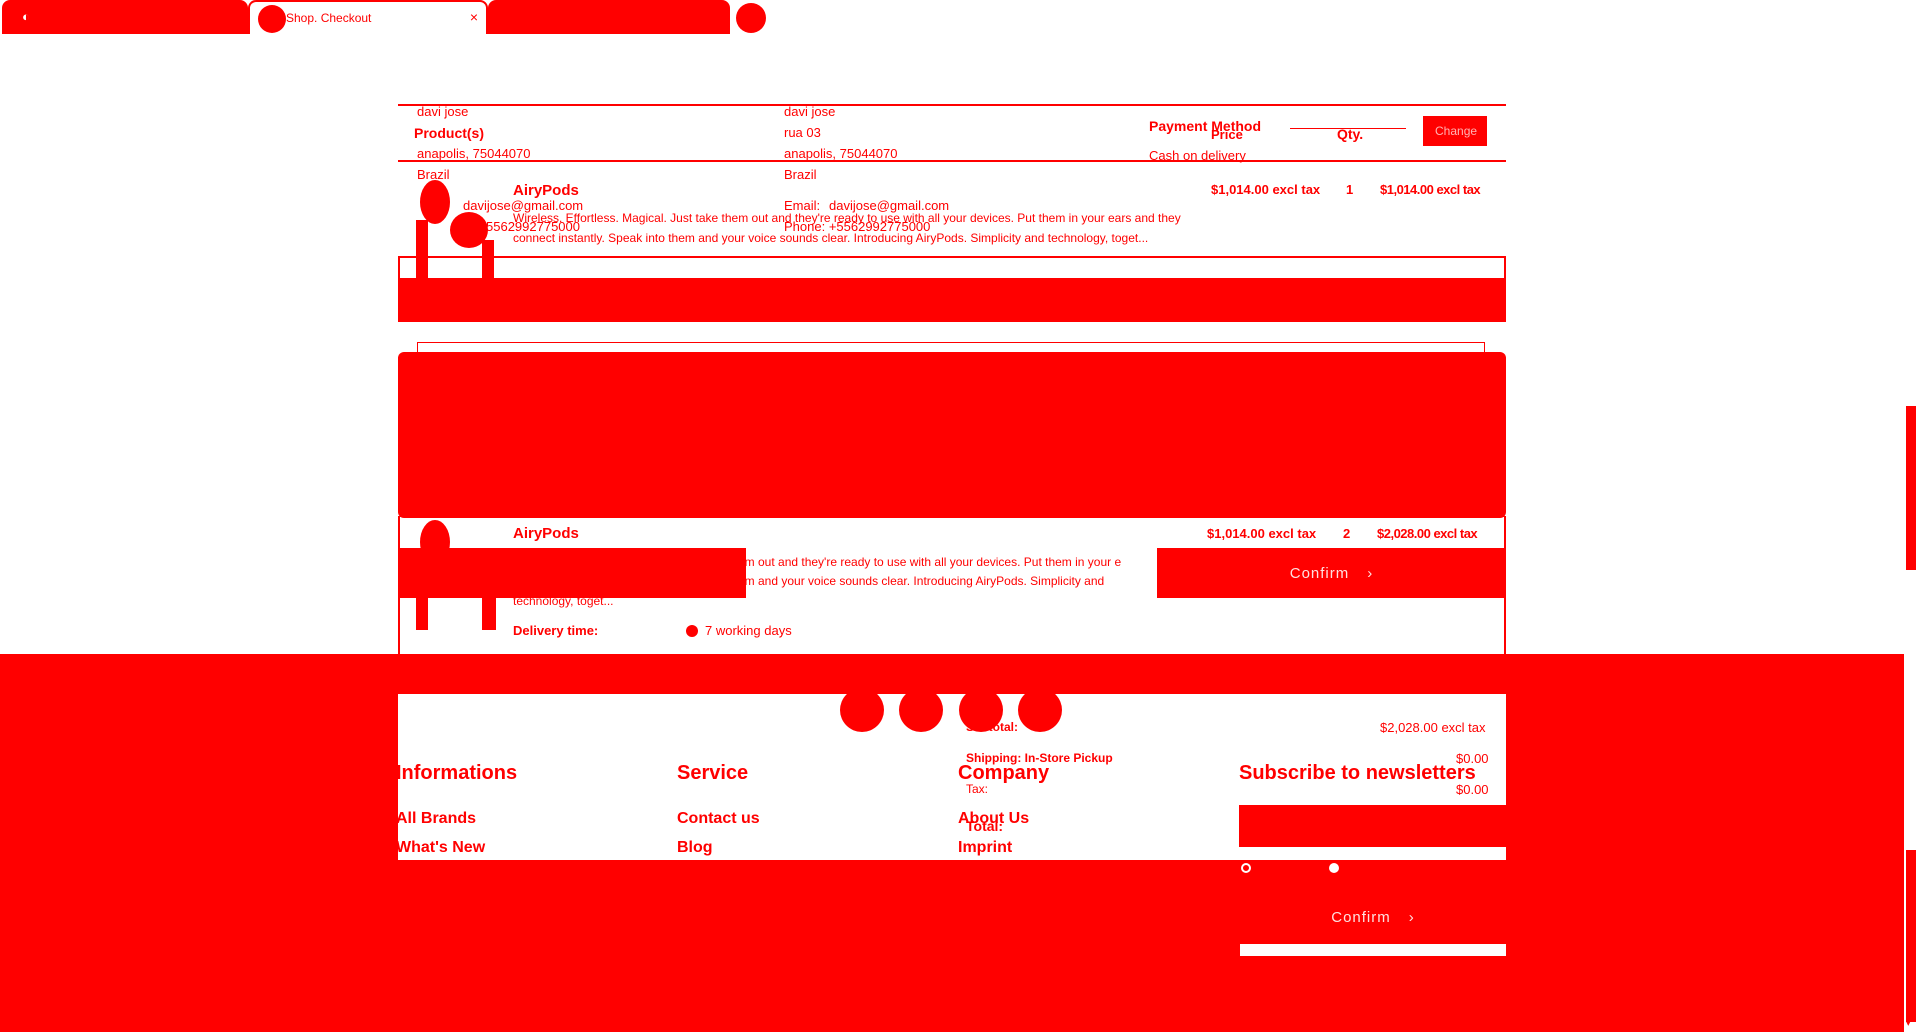 Image resolution: width=1920 pixels, height=1032 pixels. Describe the element at coordinates (1266, 189) in the screenshot. I see `product-price: $1,014.00 excl tax` at that location.